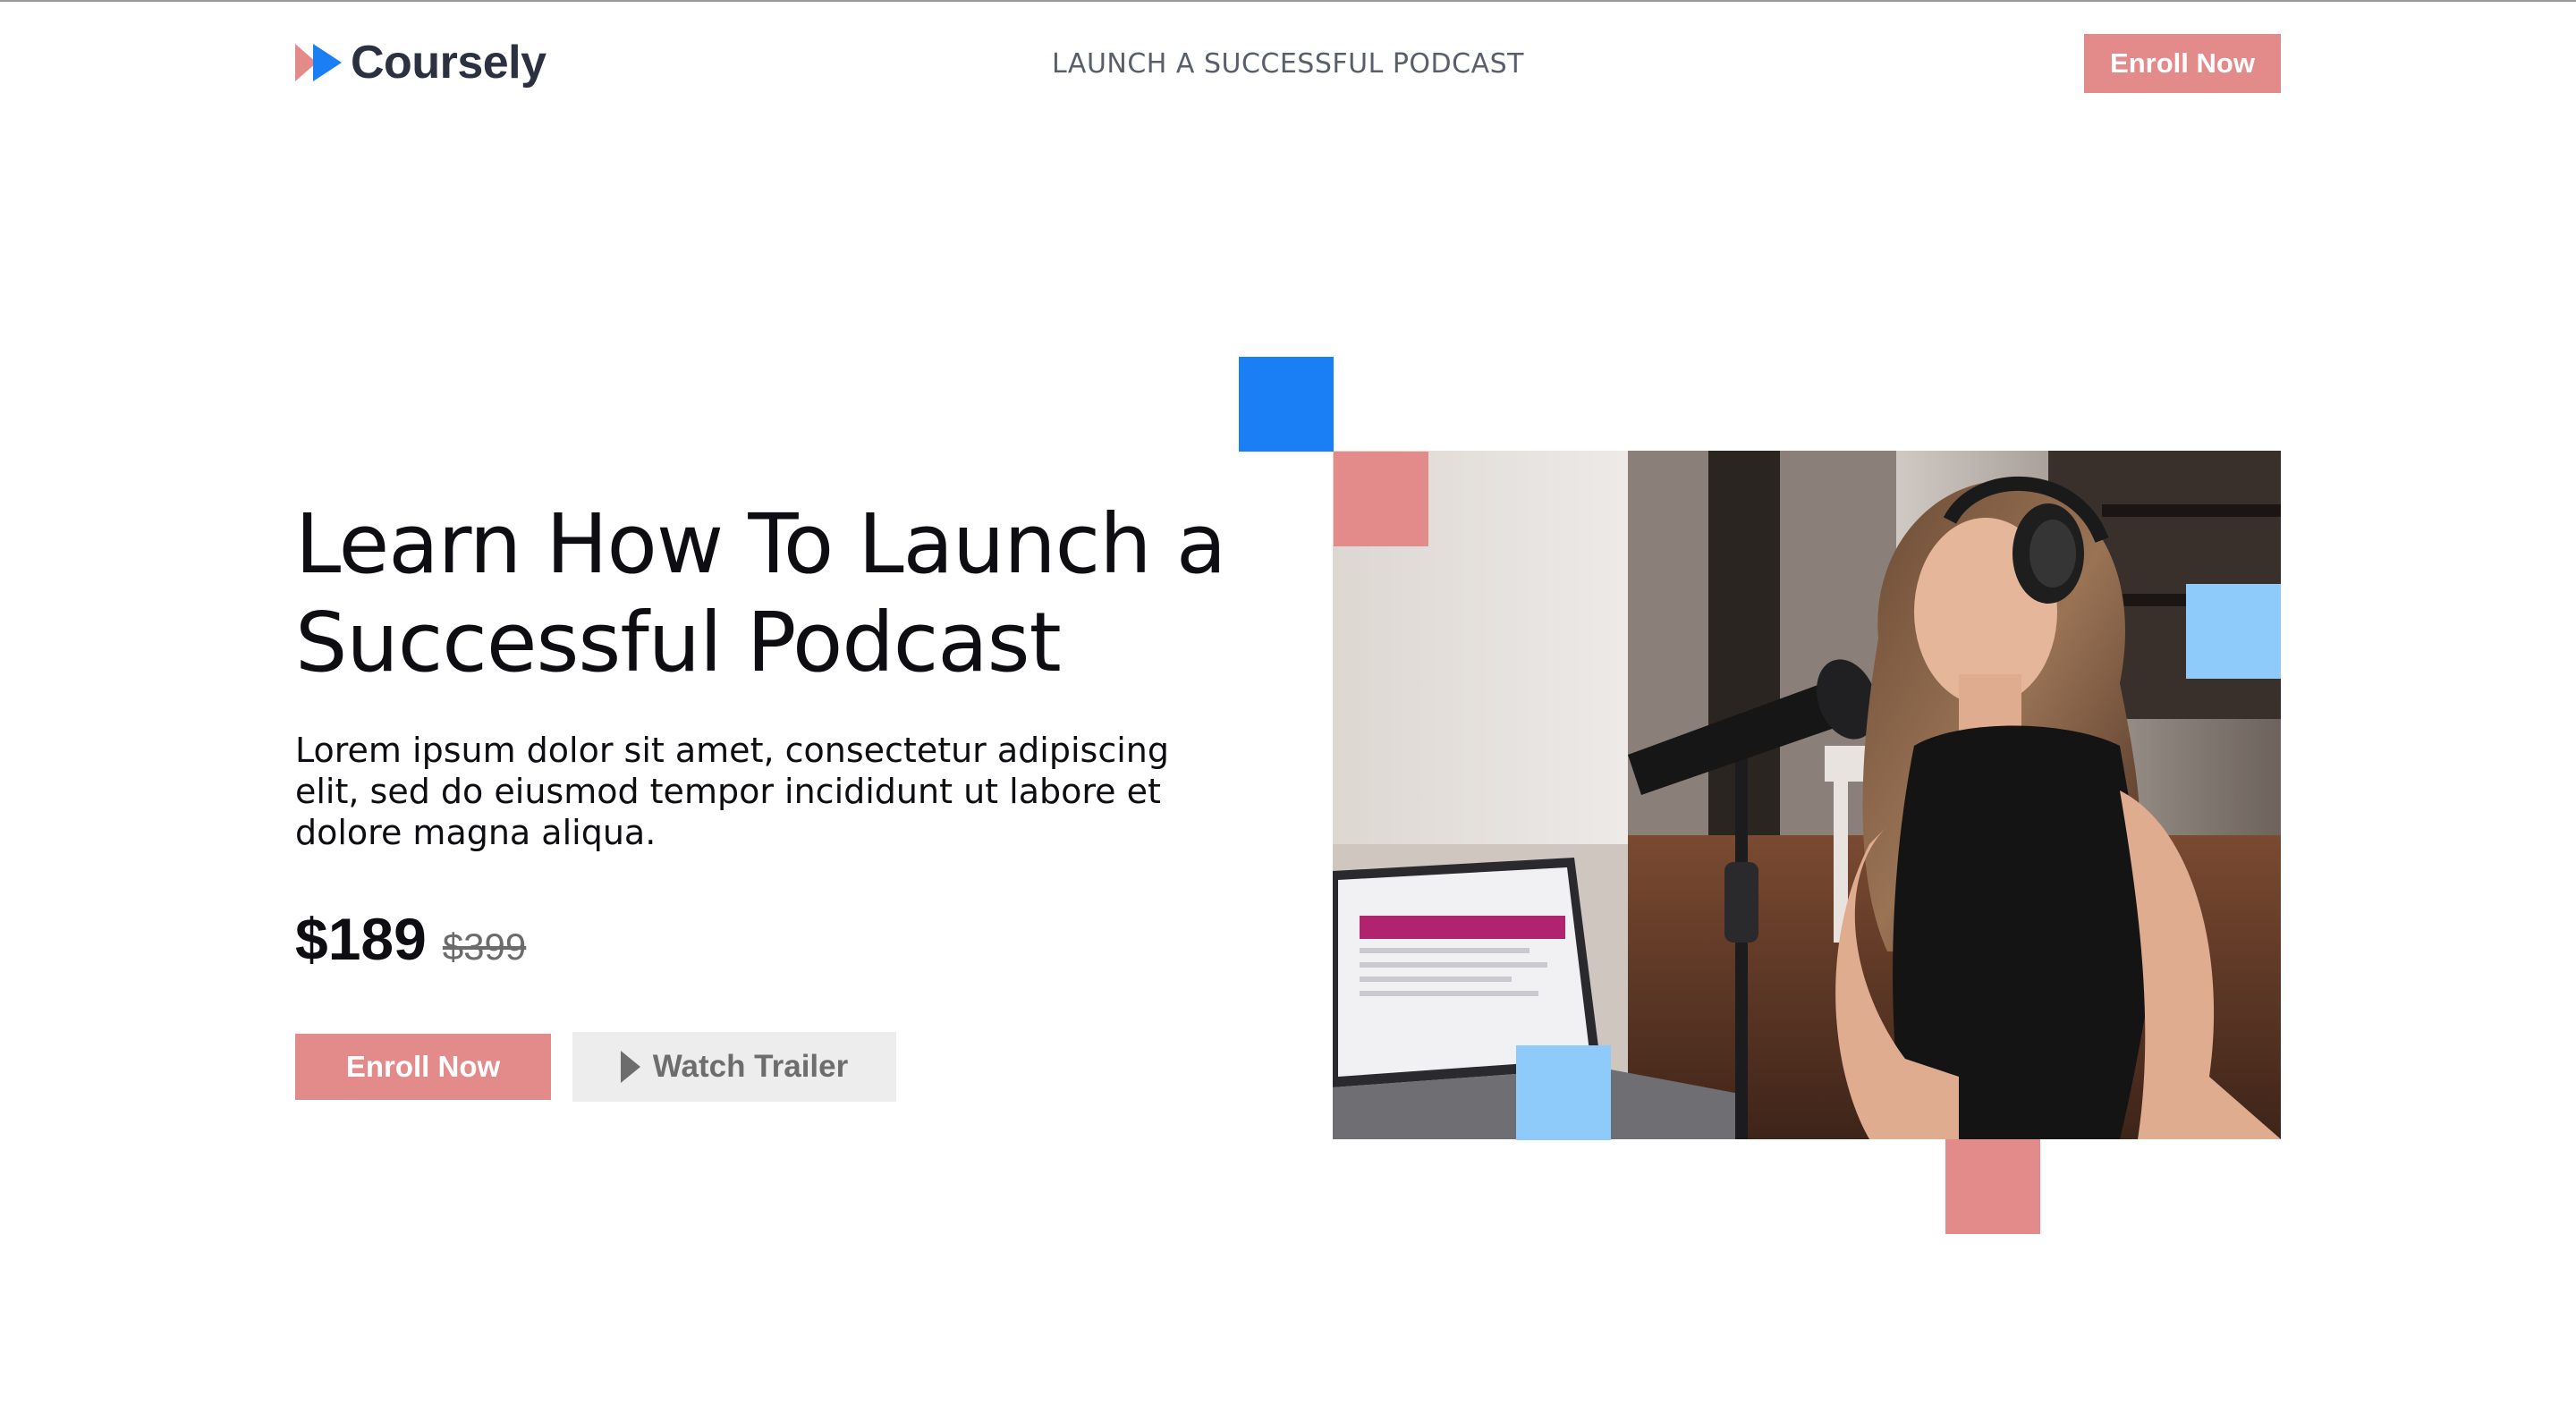  Describe the element at coordinates (1992, 1186) in the screenshot. I see `decor-square-pink-bottom` at that location.